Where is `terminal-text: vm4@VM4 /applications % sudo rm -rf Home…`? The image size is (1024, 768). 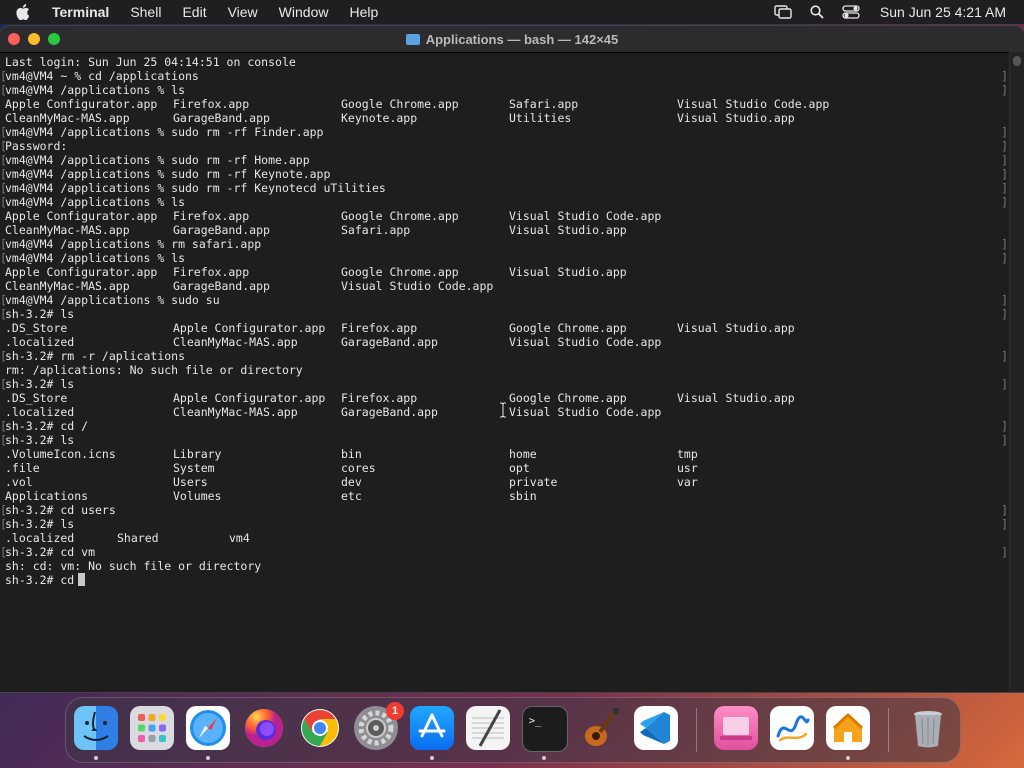
terminal-text: vm4@VM4 /applications % sudo rm -rf Home… is located at coordinates (157, 160).